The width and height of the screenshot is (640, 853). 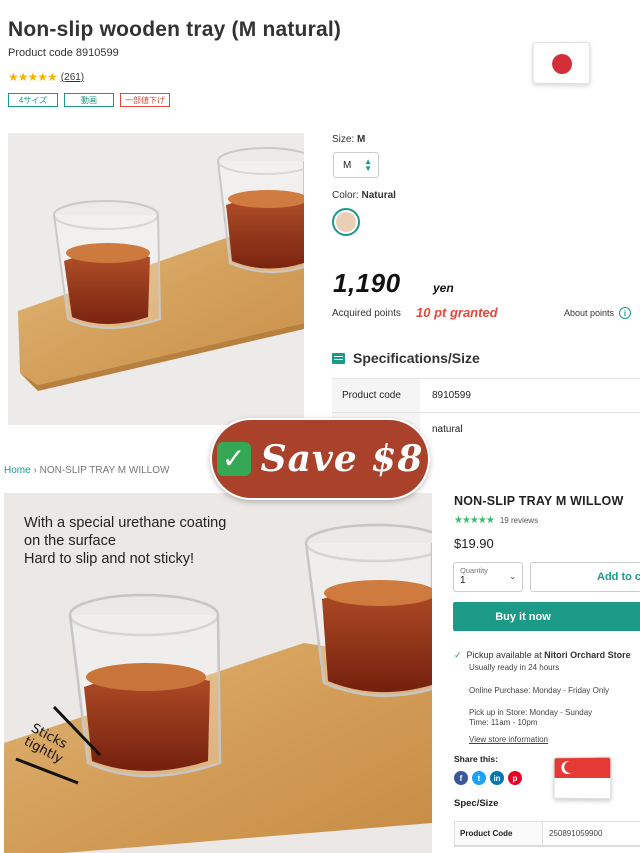 I want to click on size-label: Size: M, so click(x=349, y=139).